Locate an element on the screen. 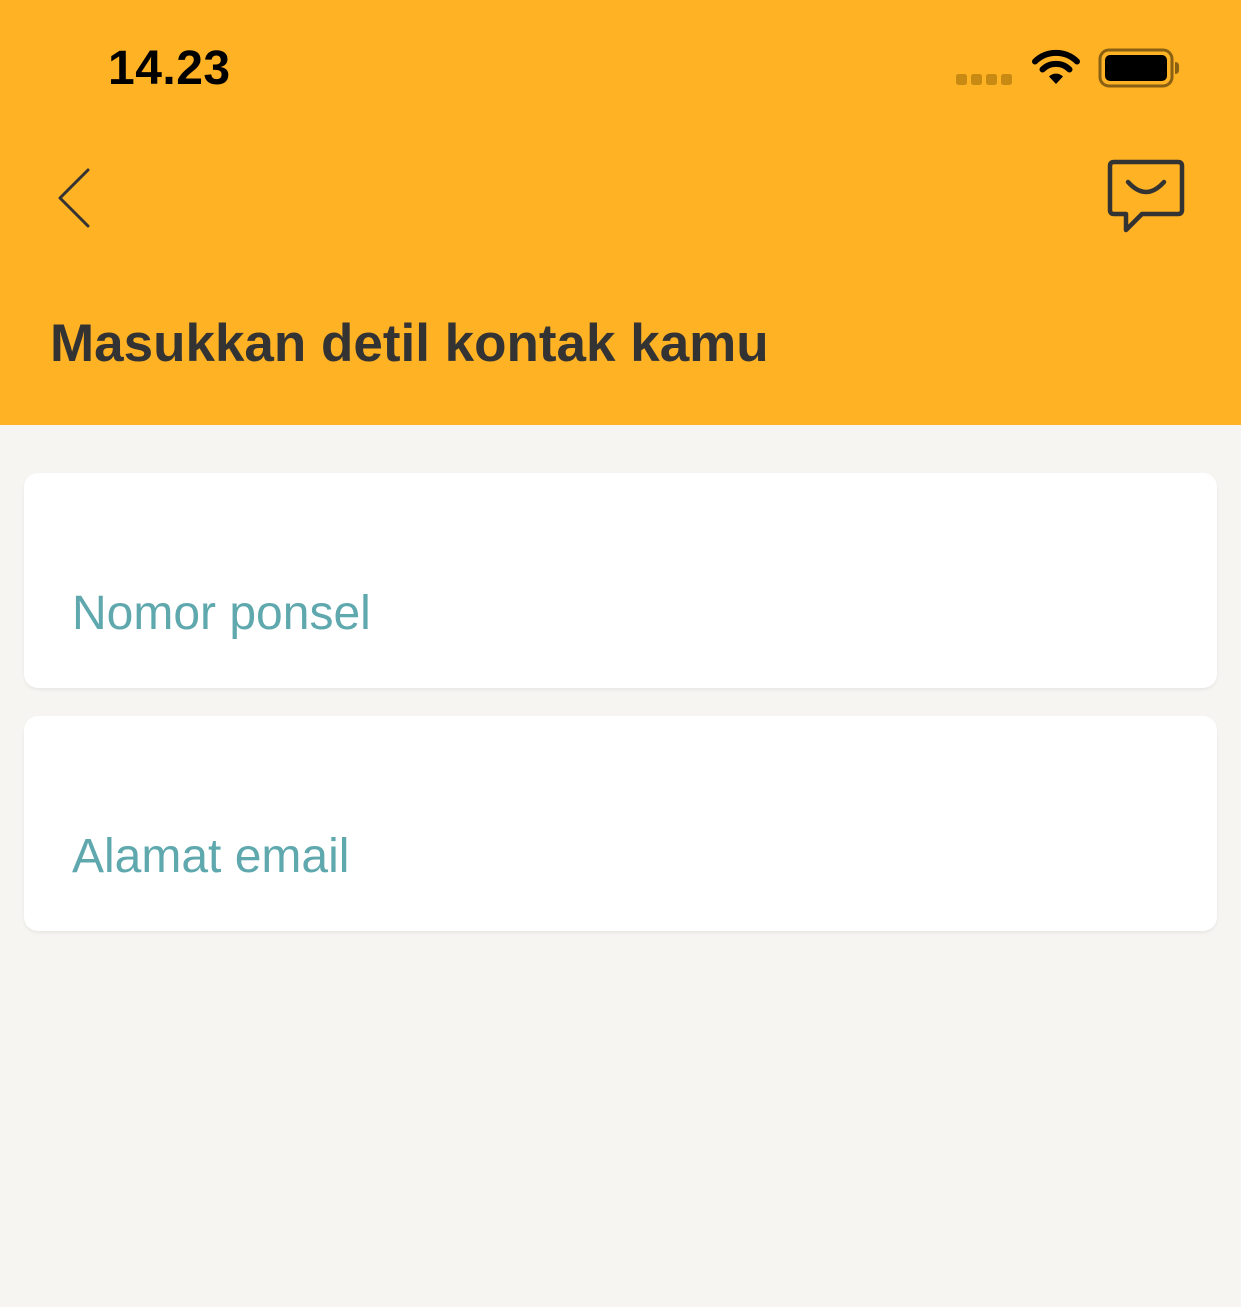  wifi-icon is located at coordinates (1056, 66).